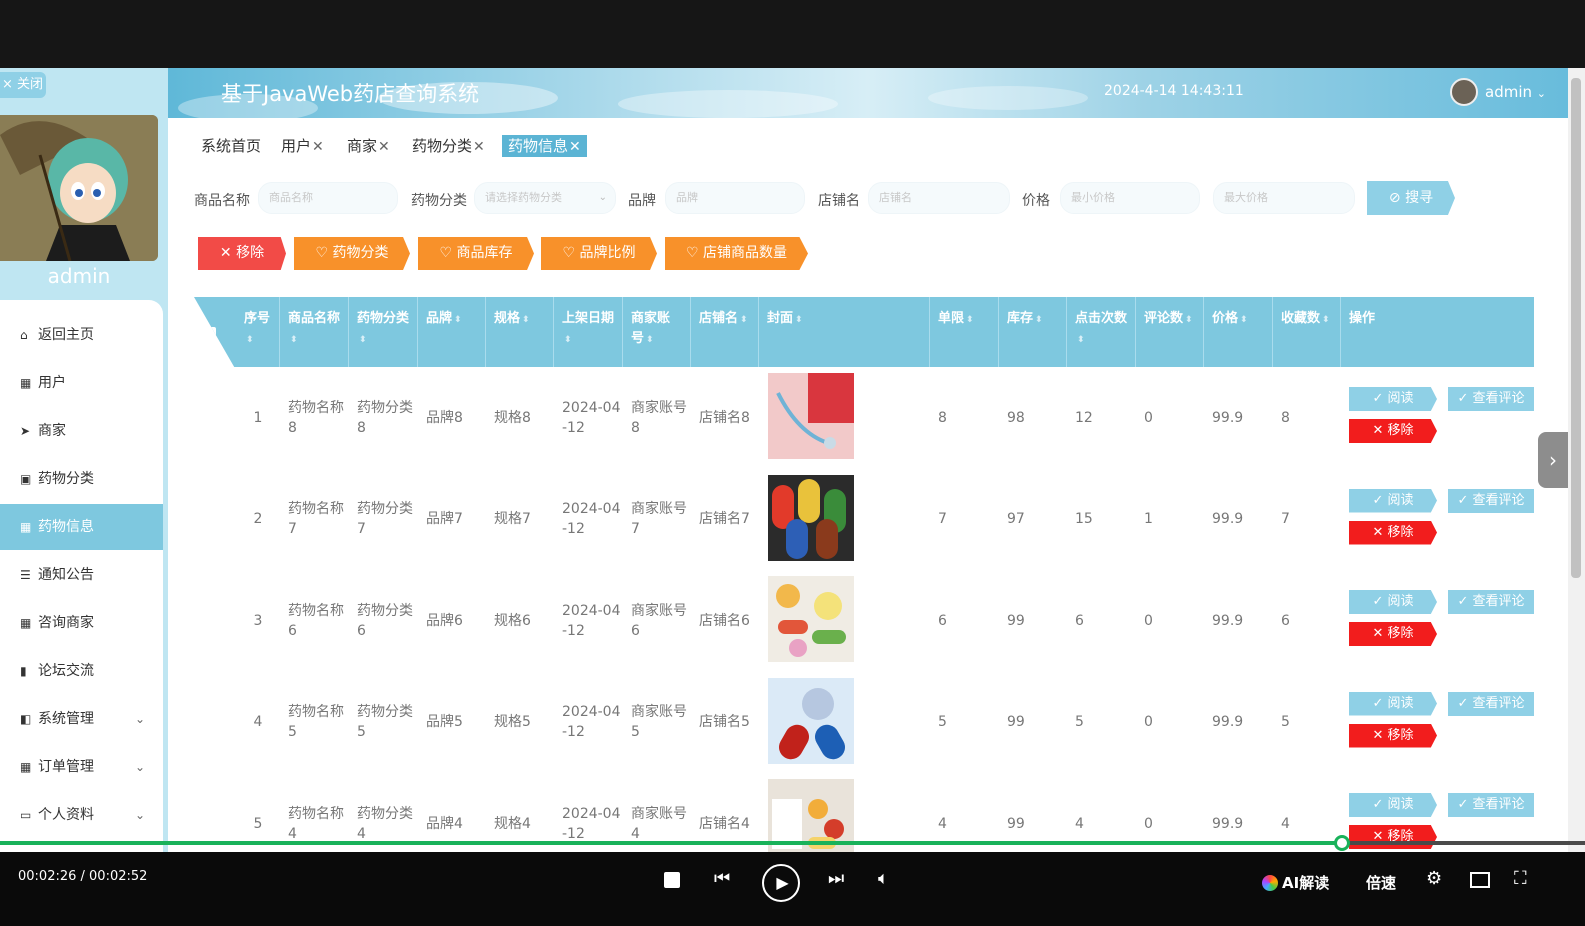 The height and width of the screenshot is (926, 1585). What do you see at coordinates (1480, 880) in the screenshot?
I see `picture-in-picture-icon` at bounding box center [1480, 880].